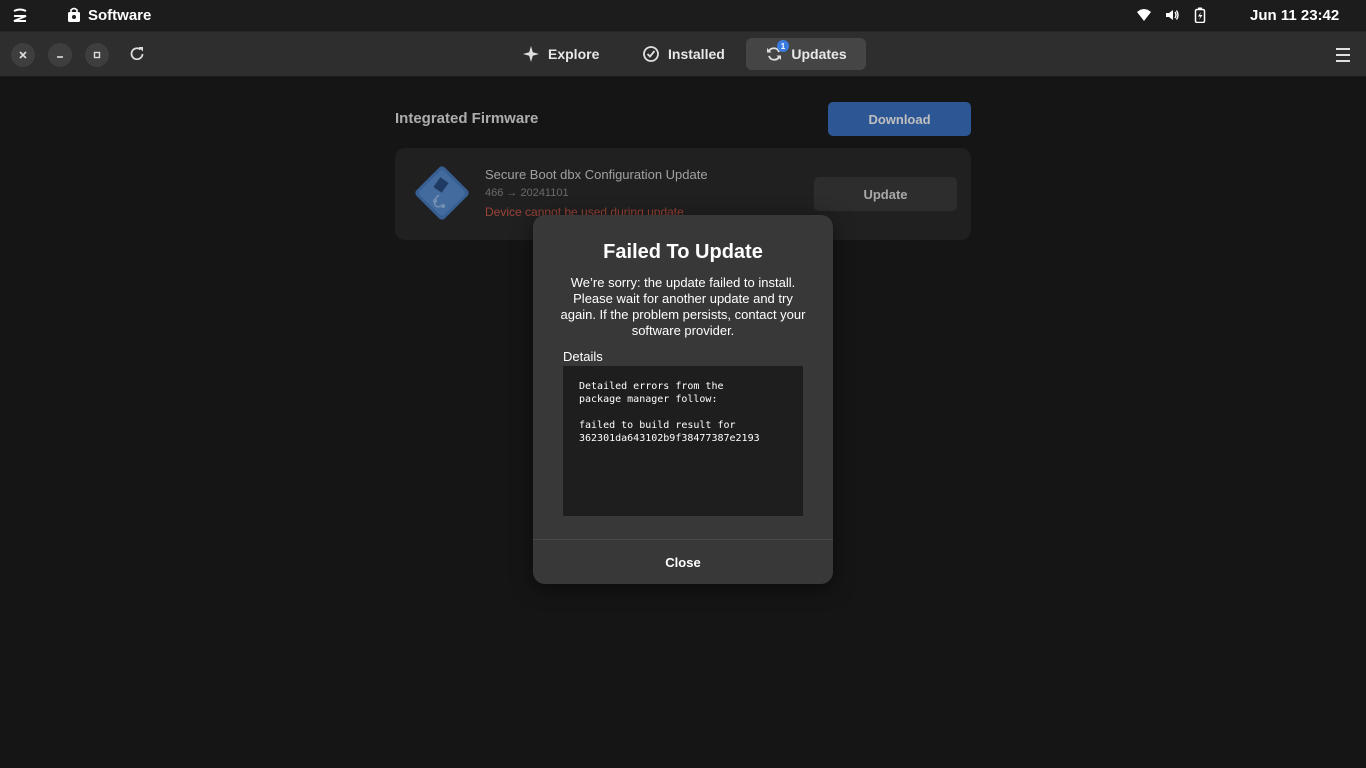 The image size is (1366, 768). Describe the element at coordinates (20, 16) in the screenshot. I see `distro-logo-icon` at that location.